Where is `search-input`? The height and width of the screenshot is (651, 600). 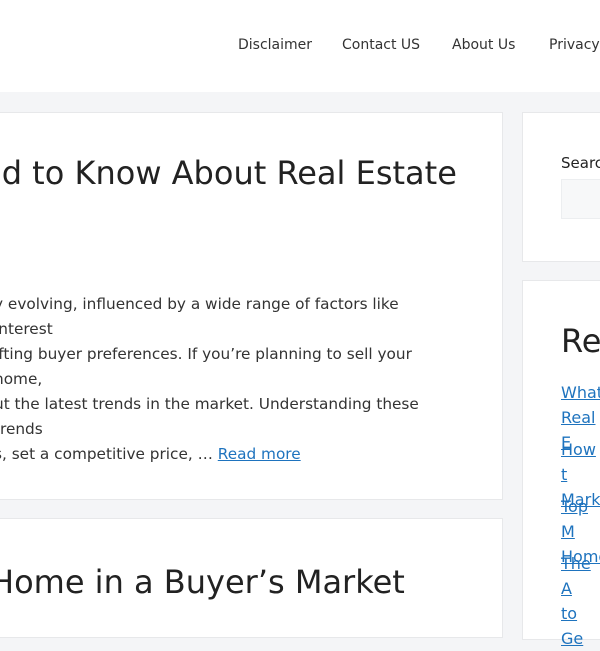 search-input is located at coordinates (580, 199).